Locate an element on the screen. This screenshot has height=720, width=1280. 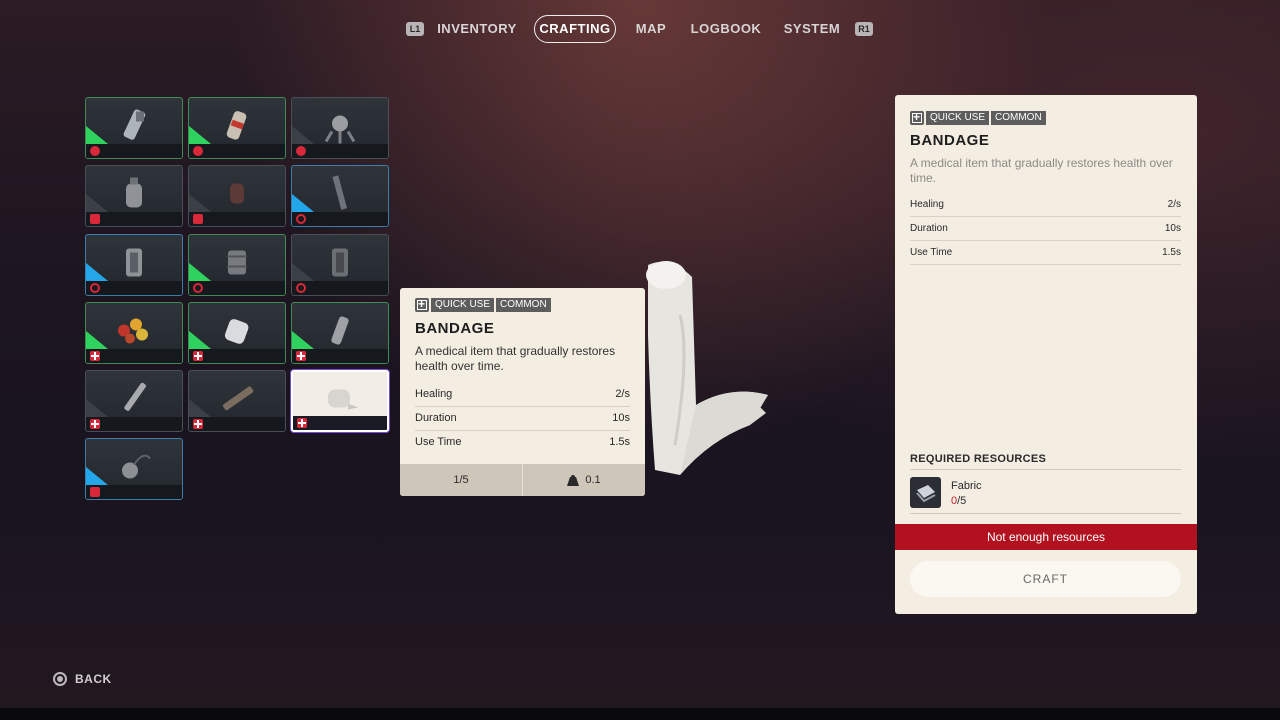
tab-system: SYSTEM is located at coordinates (812, 29).